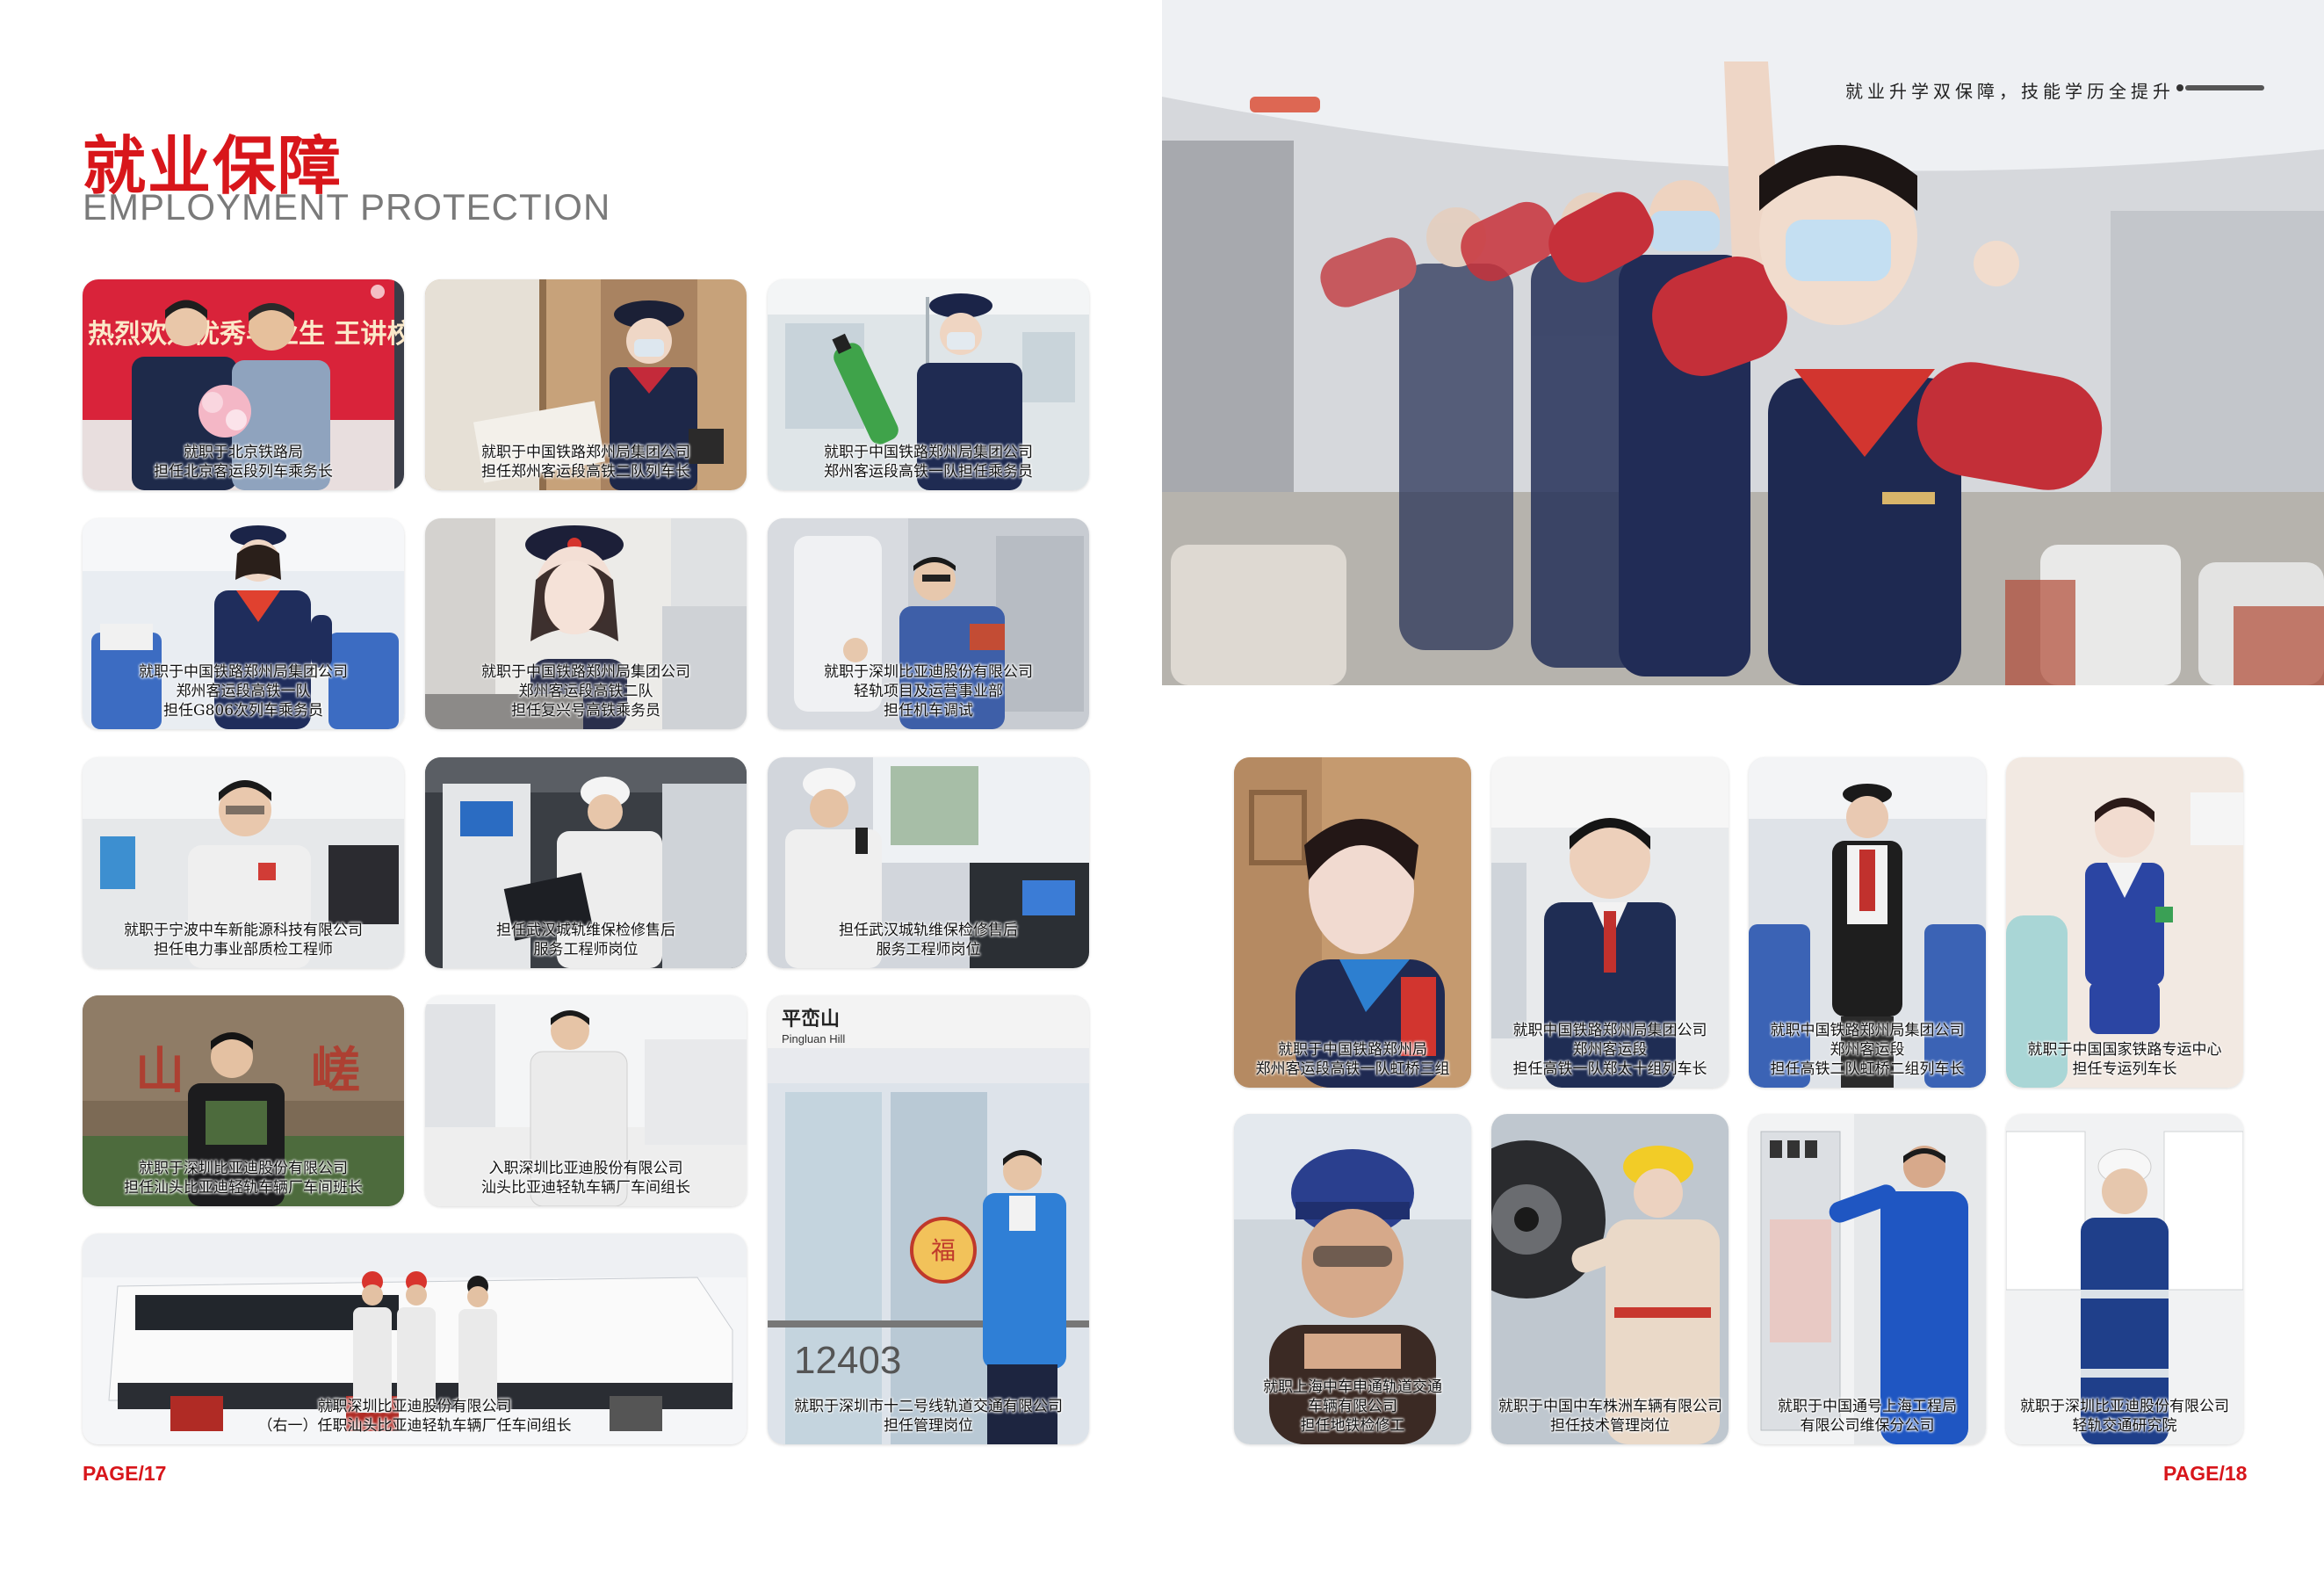  I want to click on photo-card: 就职于深圳比亚迪股份有限公司 轻轨项目及运营事业部 担任机车调试, so click(928, 623).